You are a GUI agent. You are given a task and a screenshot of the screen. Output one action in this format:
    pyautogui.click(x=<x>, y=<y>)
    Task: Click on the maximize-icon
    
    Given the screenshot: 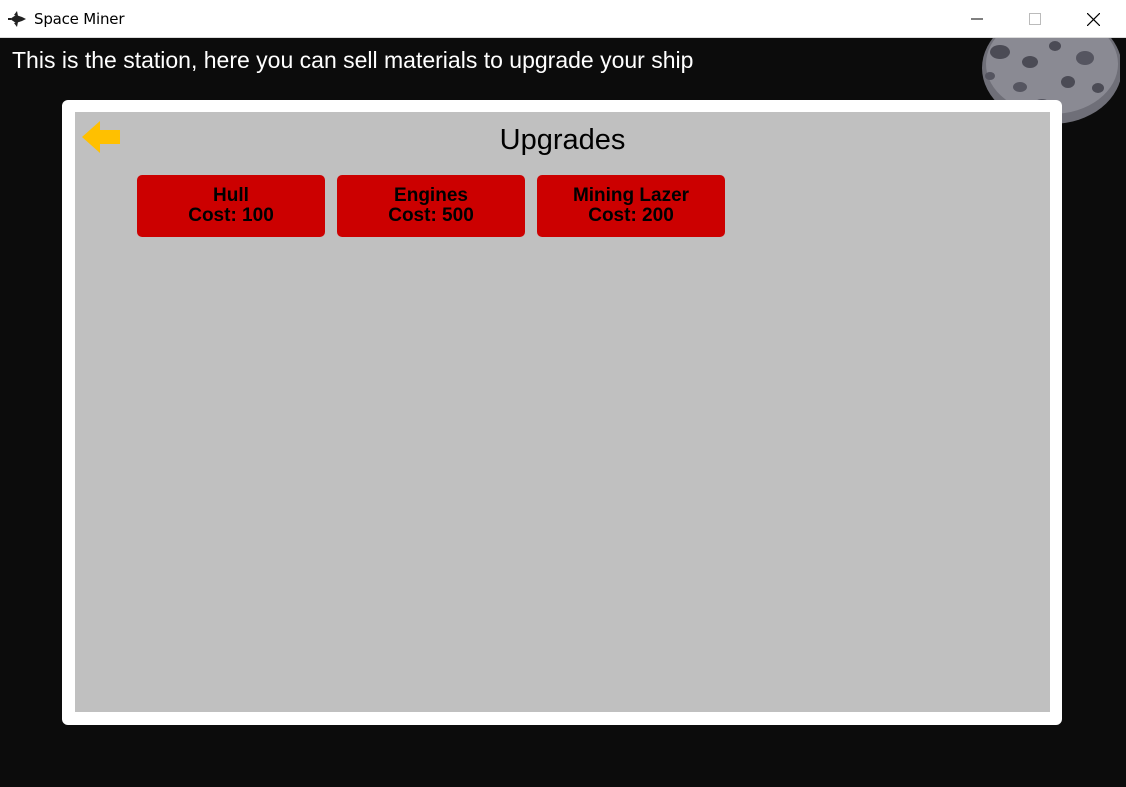 What is the action you would take?
    pyautogui.click(x=1035, y=19)
    